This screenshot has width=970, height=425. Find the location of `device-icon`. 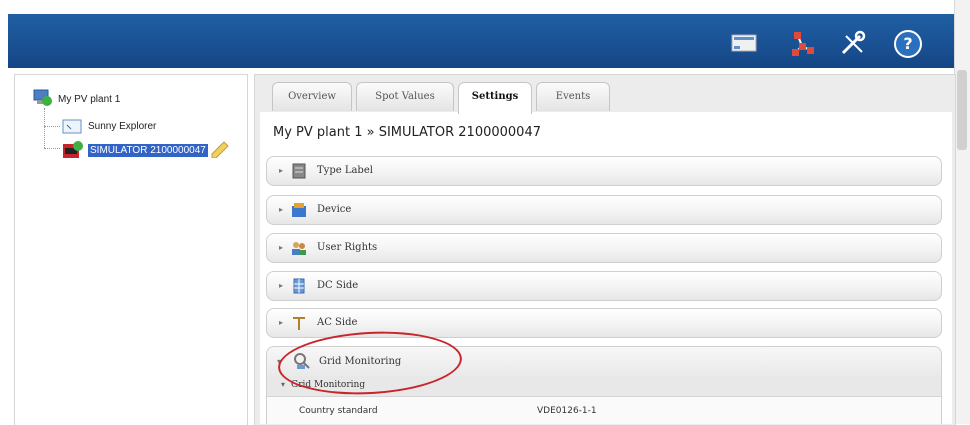

device-icon is located at coordinates (299, 210).